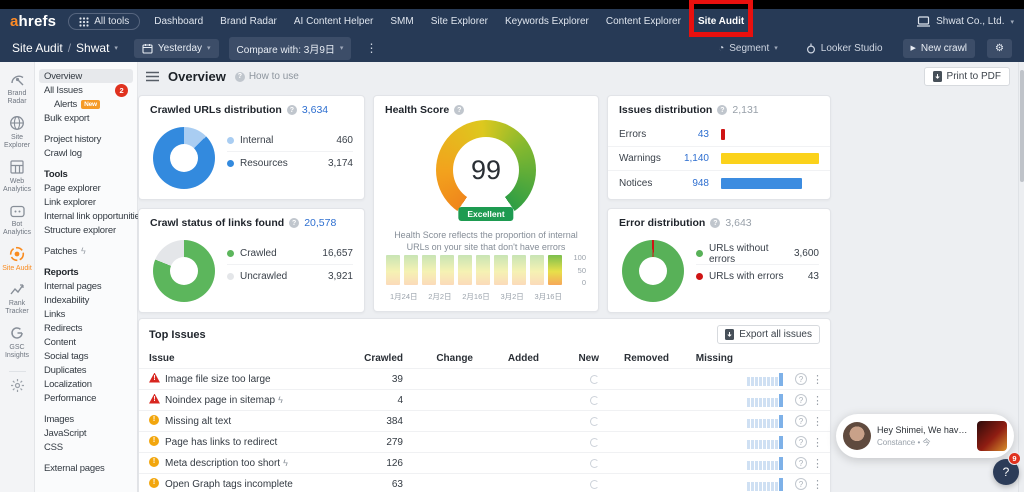 The image size is (1024, 492). I want to click on toolbar-more-button: ⋮, so click(371, 48).